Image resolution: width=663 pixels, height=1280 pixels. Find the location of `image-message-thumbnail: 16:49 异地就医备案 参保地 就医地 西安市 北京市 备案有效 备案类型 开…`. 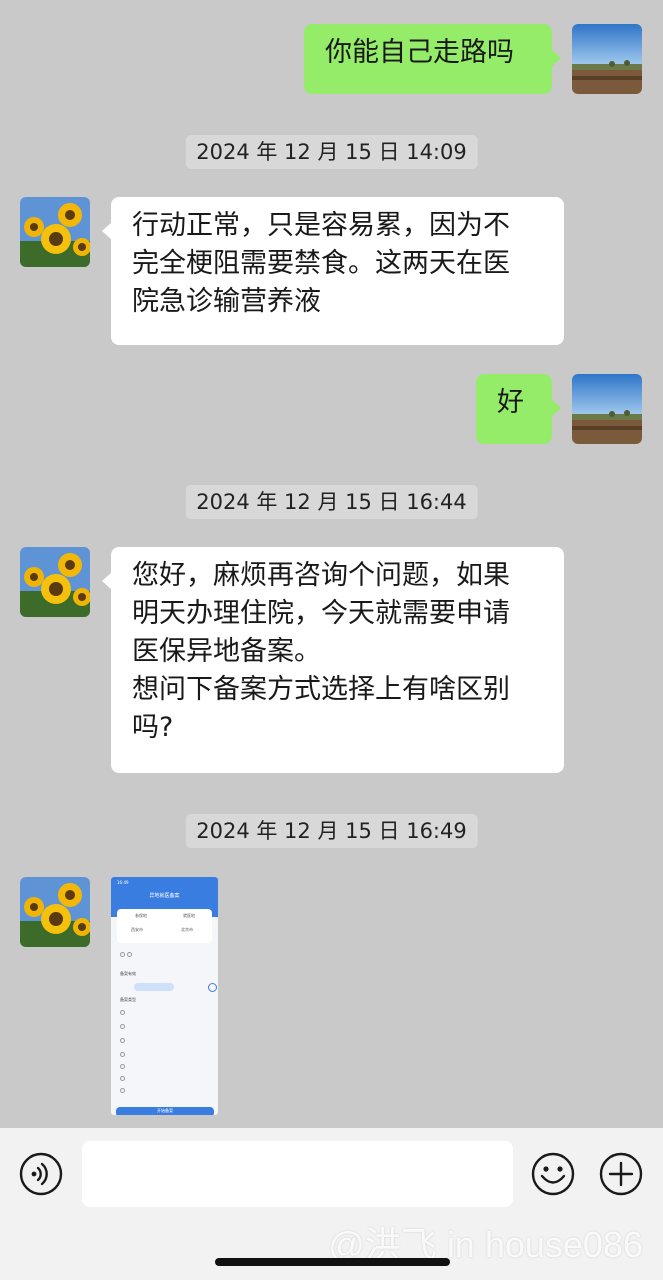

image-message-thumbnail: 16:49 异地就医备案 参保地 就医地 西安市 北京市 备案有效 备案类型 开… is located at coordinates (164, 996).